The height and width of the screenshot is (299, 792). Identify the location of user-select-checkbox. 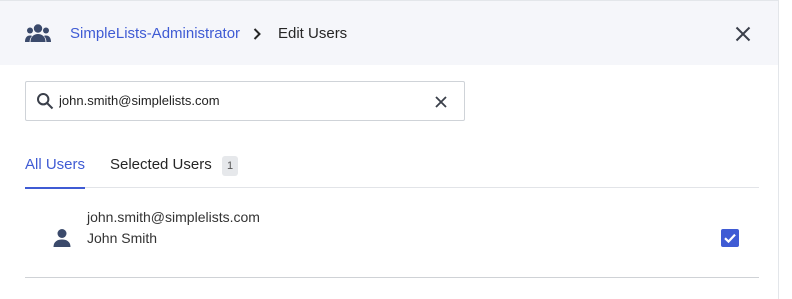
(730, 238).